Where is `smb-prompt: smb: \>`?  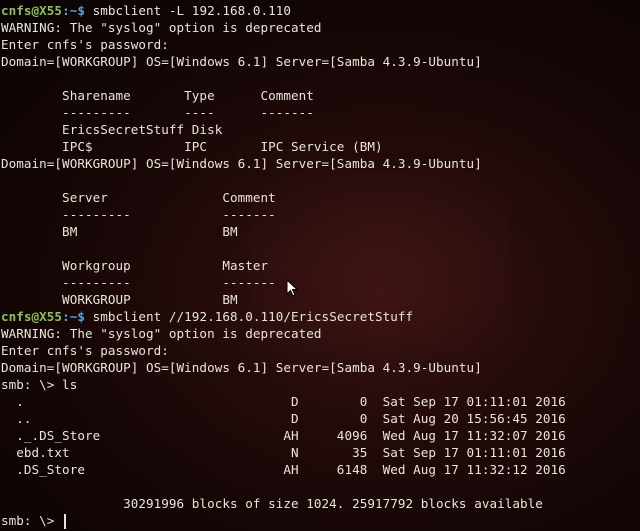 smb-prompt: smb: \> is located at coordinates (32, 520).